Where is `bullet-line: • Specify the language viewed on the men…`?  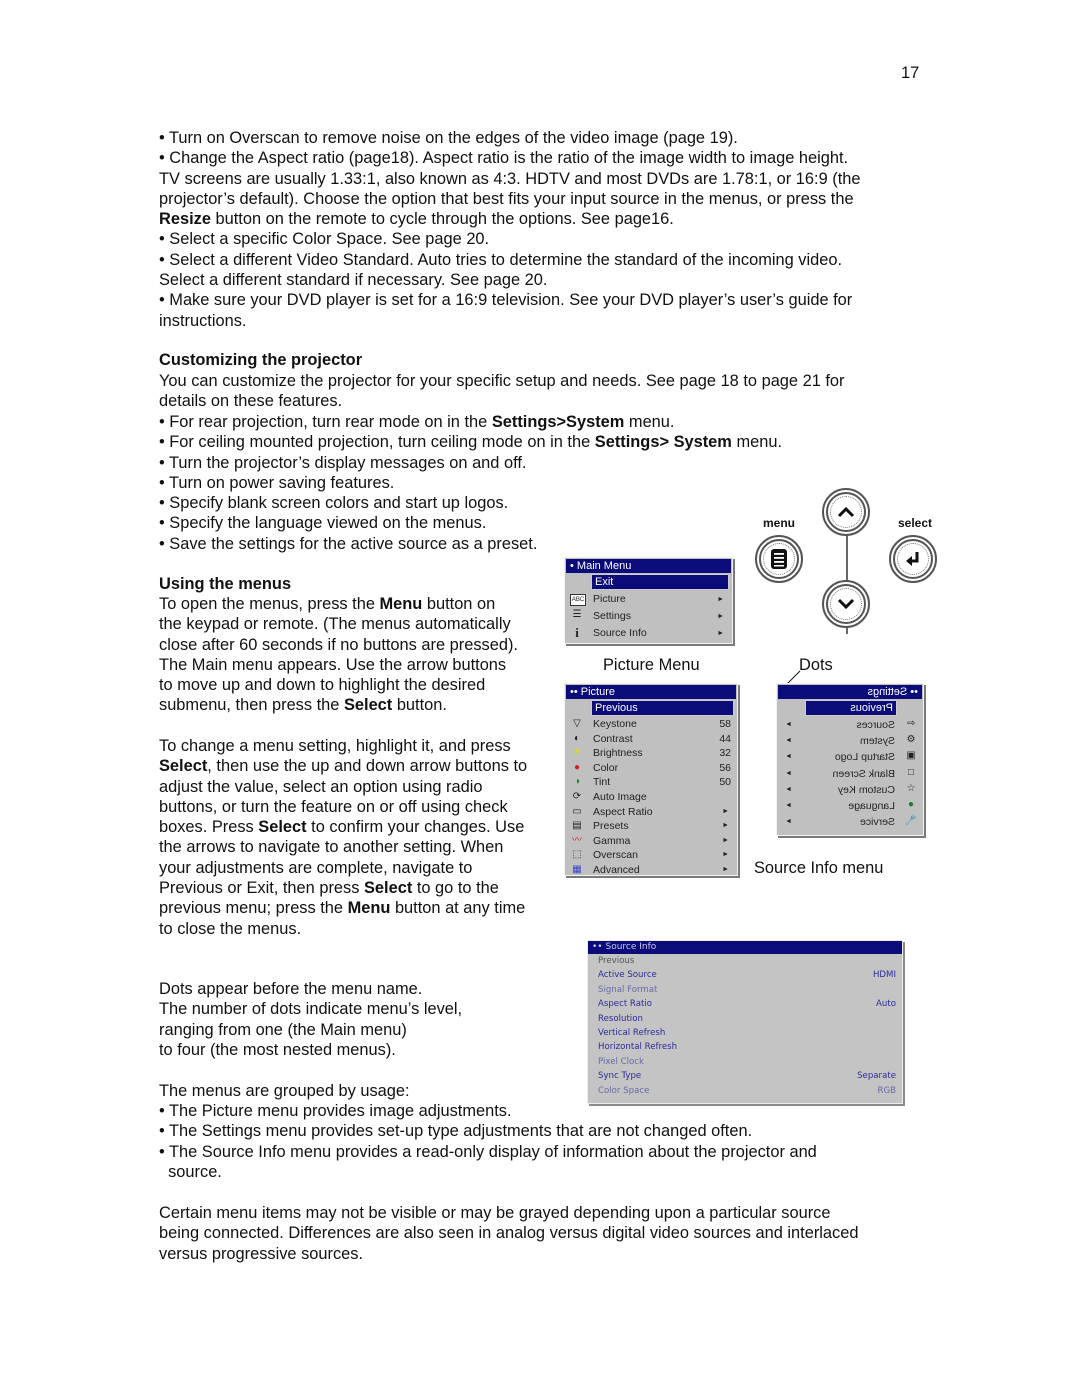
bullet-line: • Specify the language viewed on the men… is located at coordinates (470, 523).